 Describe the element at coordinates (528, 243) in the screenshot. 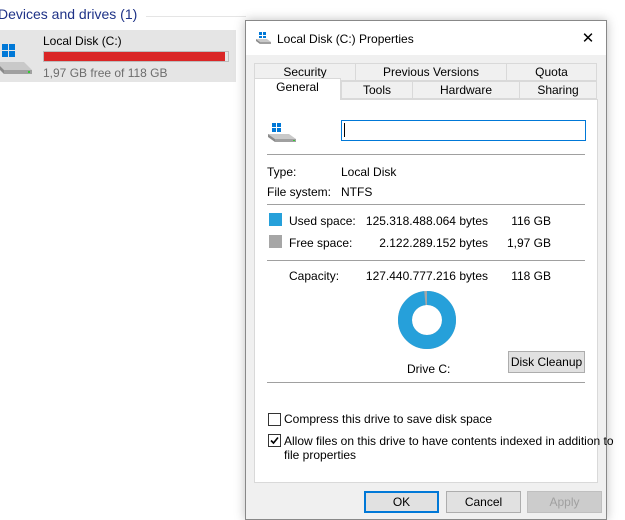

I see `free-space-size: 1,97 GB` at that location.